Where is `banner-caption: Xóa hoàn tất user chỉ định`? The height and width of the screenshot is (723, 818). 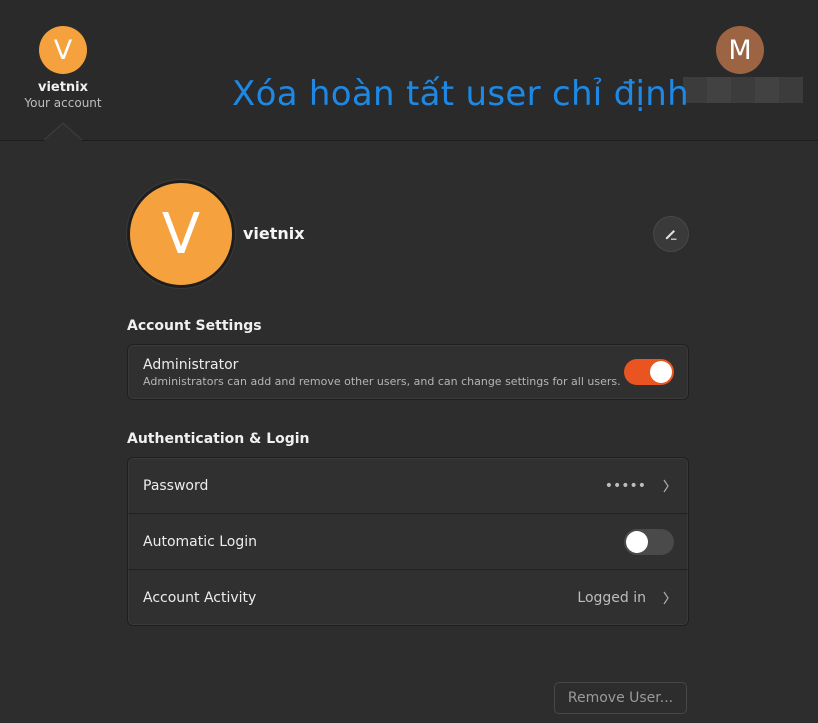 banner-caption: Xóa hoàn tất user chỉ định is located at coordinates (460, 94).